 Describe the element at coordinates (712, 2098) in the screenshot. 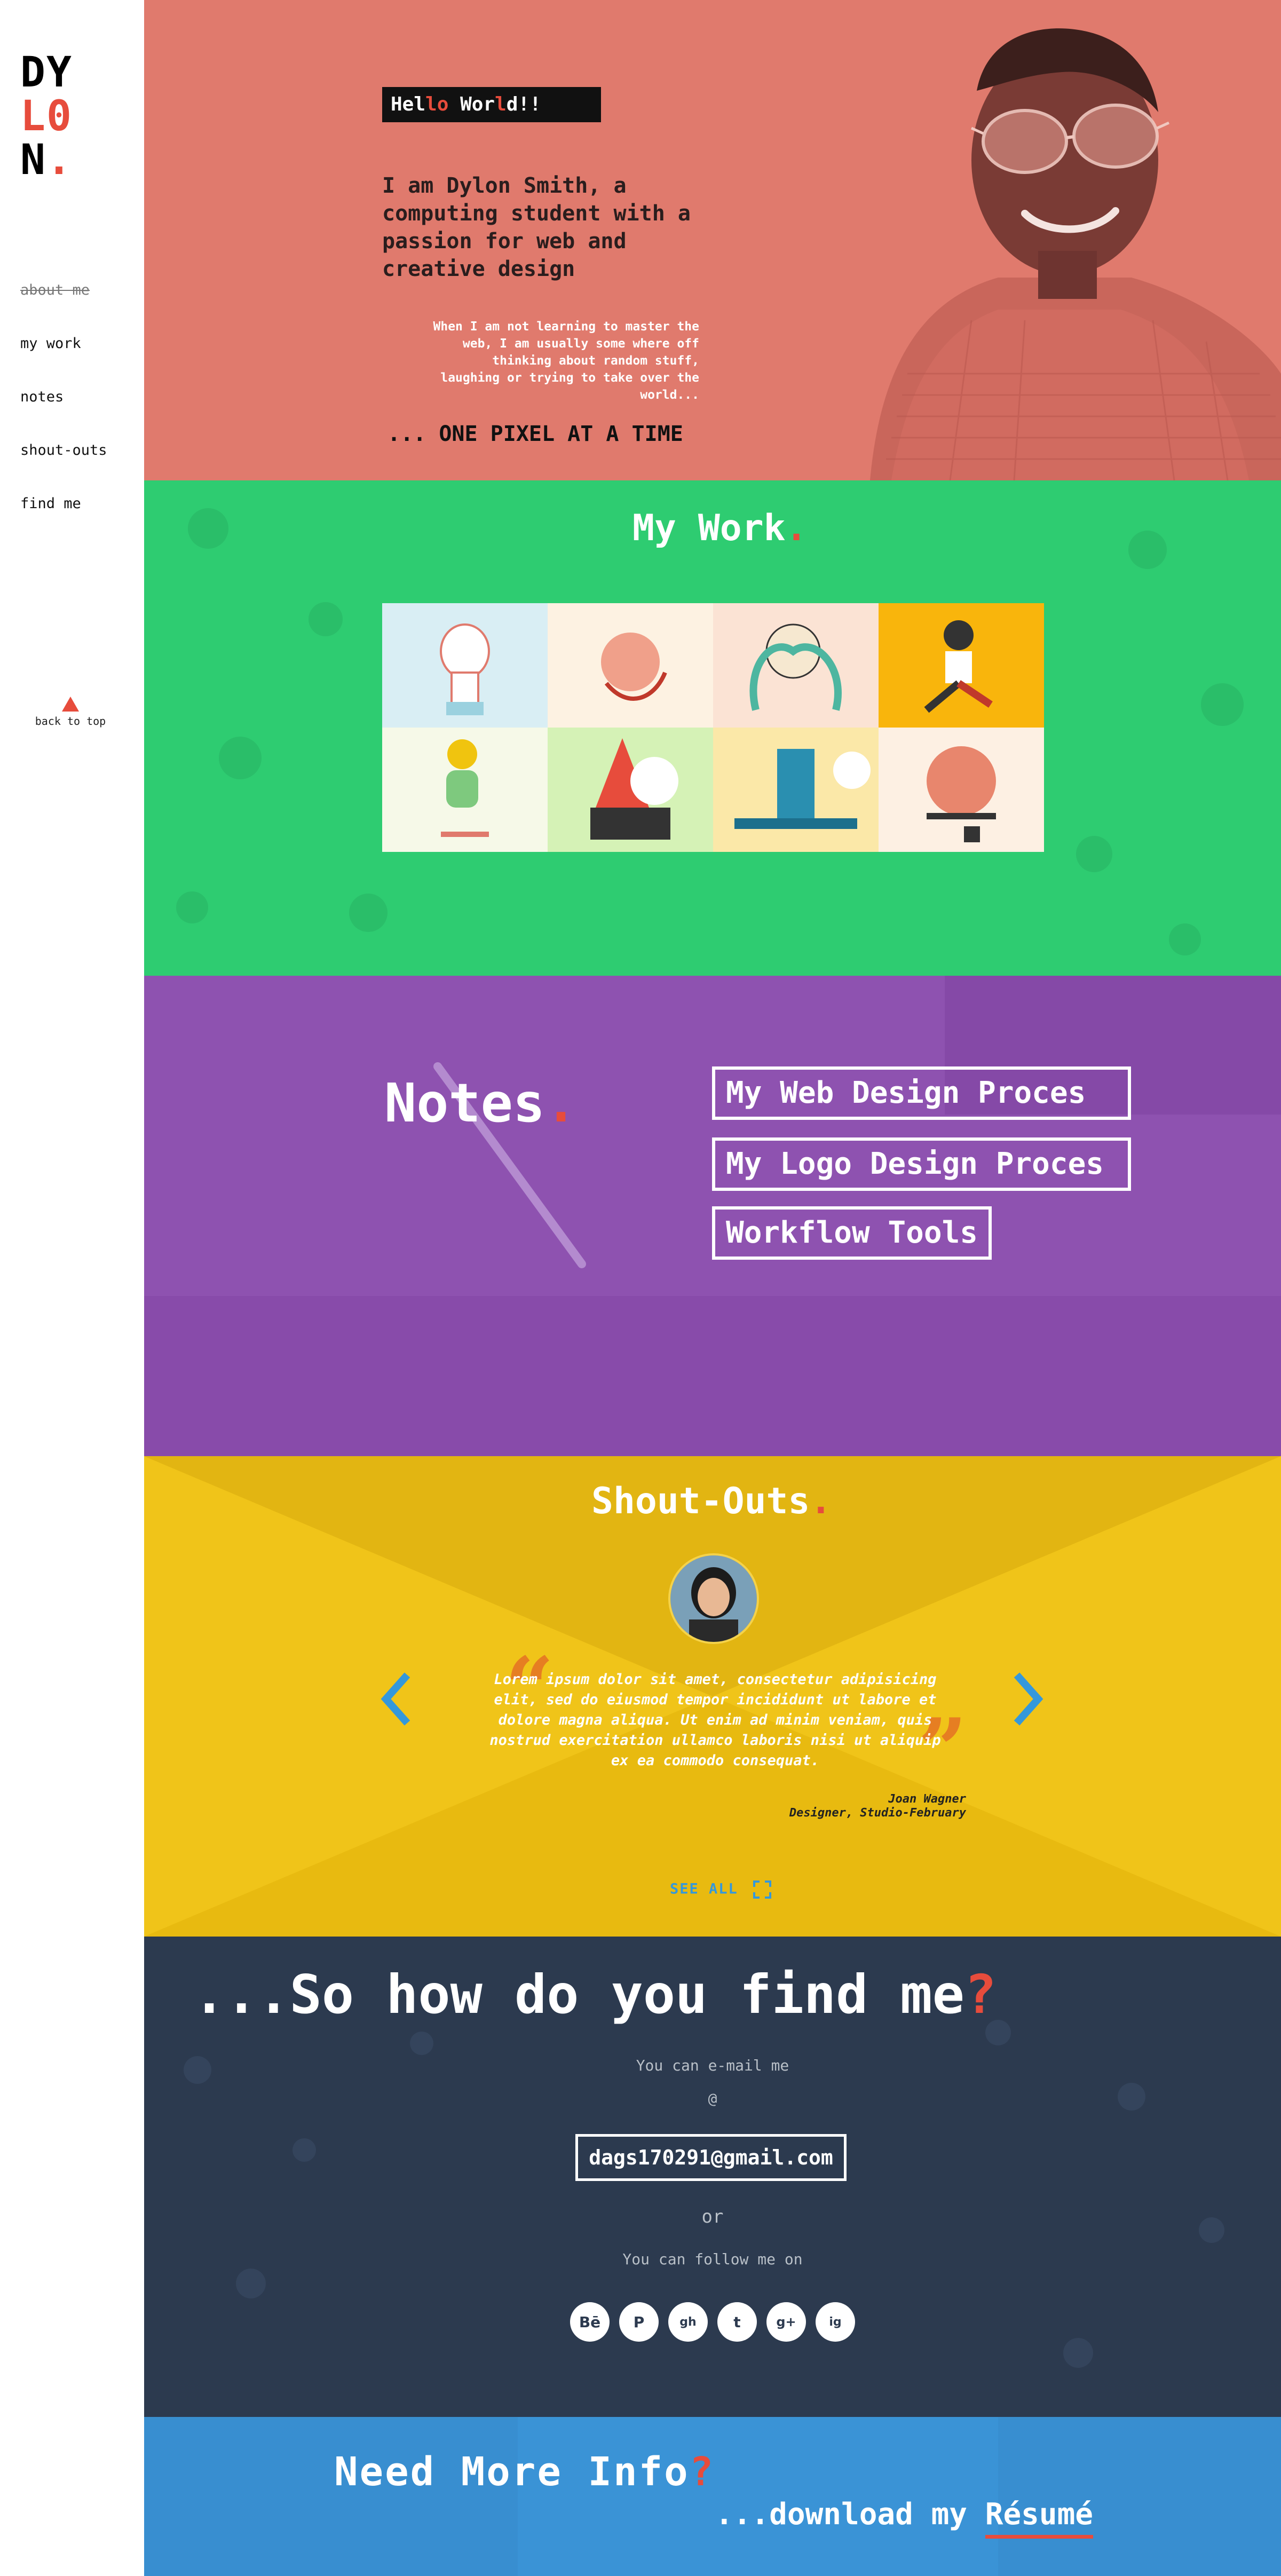

I see `at-symbol: @` at that location.